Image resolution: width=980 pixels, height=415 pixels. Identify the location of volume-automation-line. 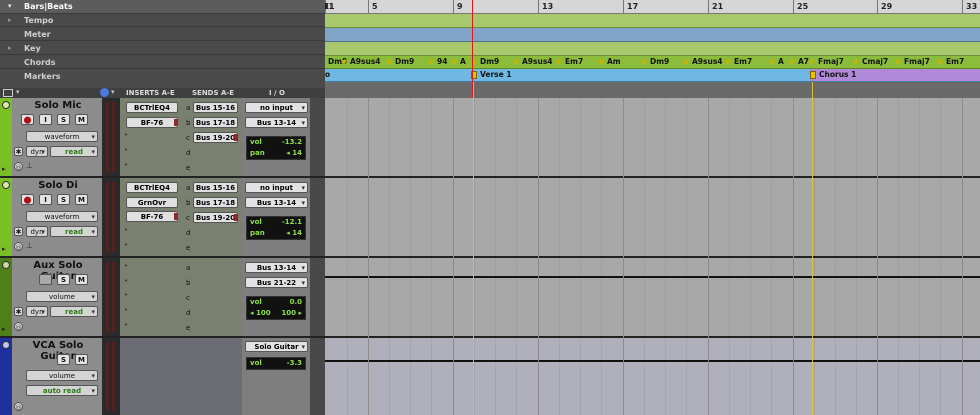
(652, 277).